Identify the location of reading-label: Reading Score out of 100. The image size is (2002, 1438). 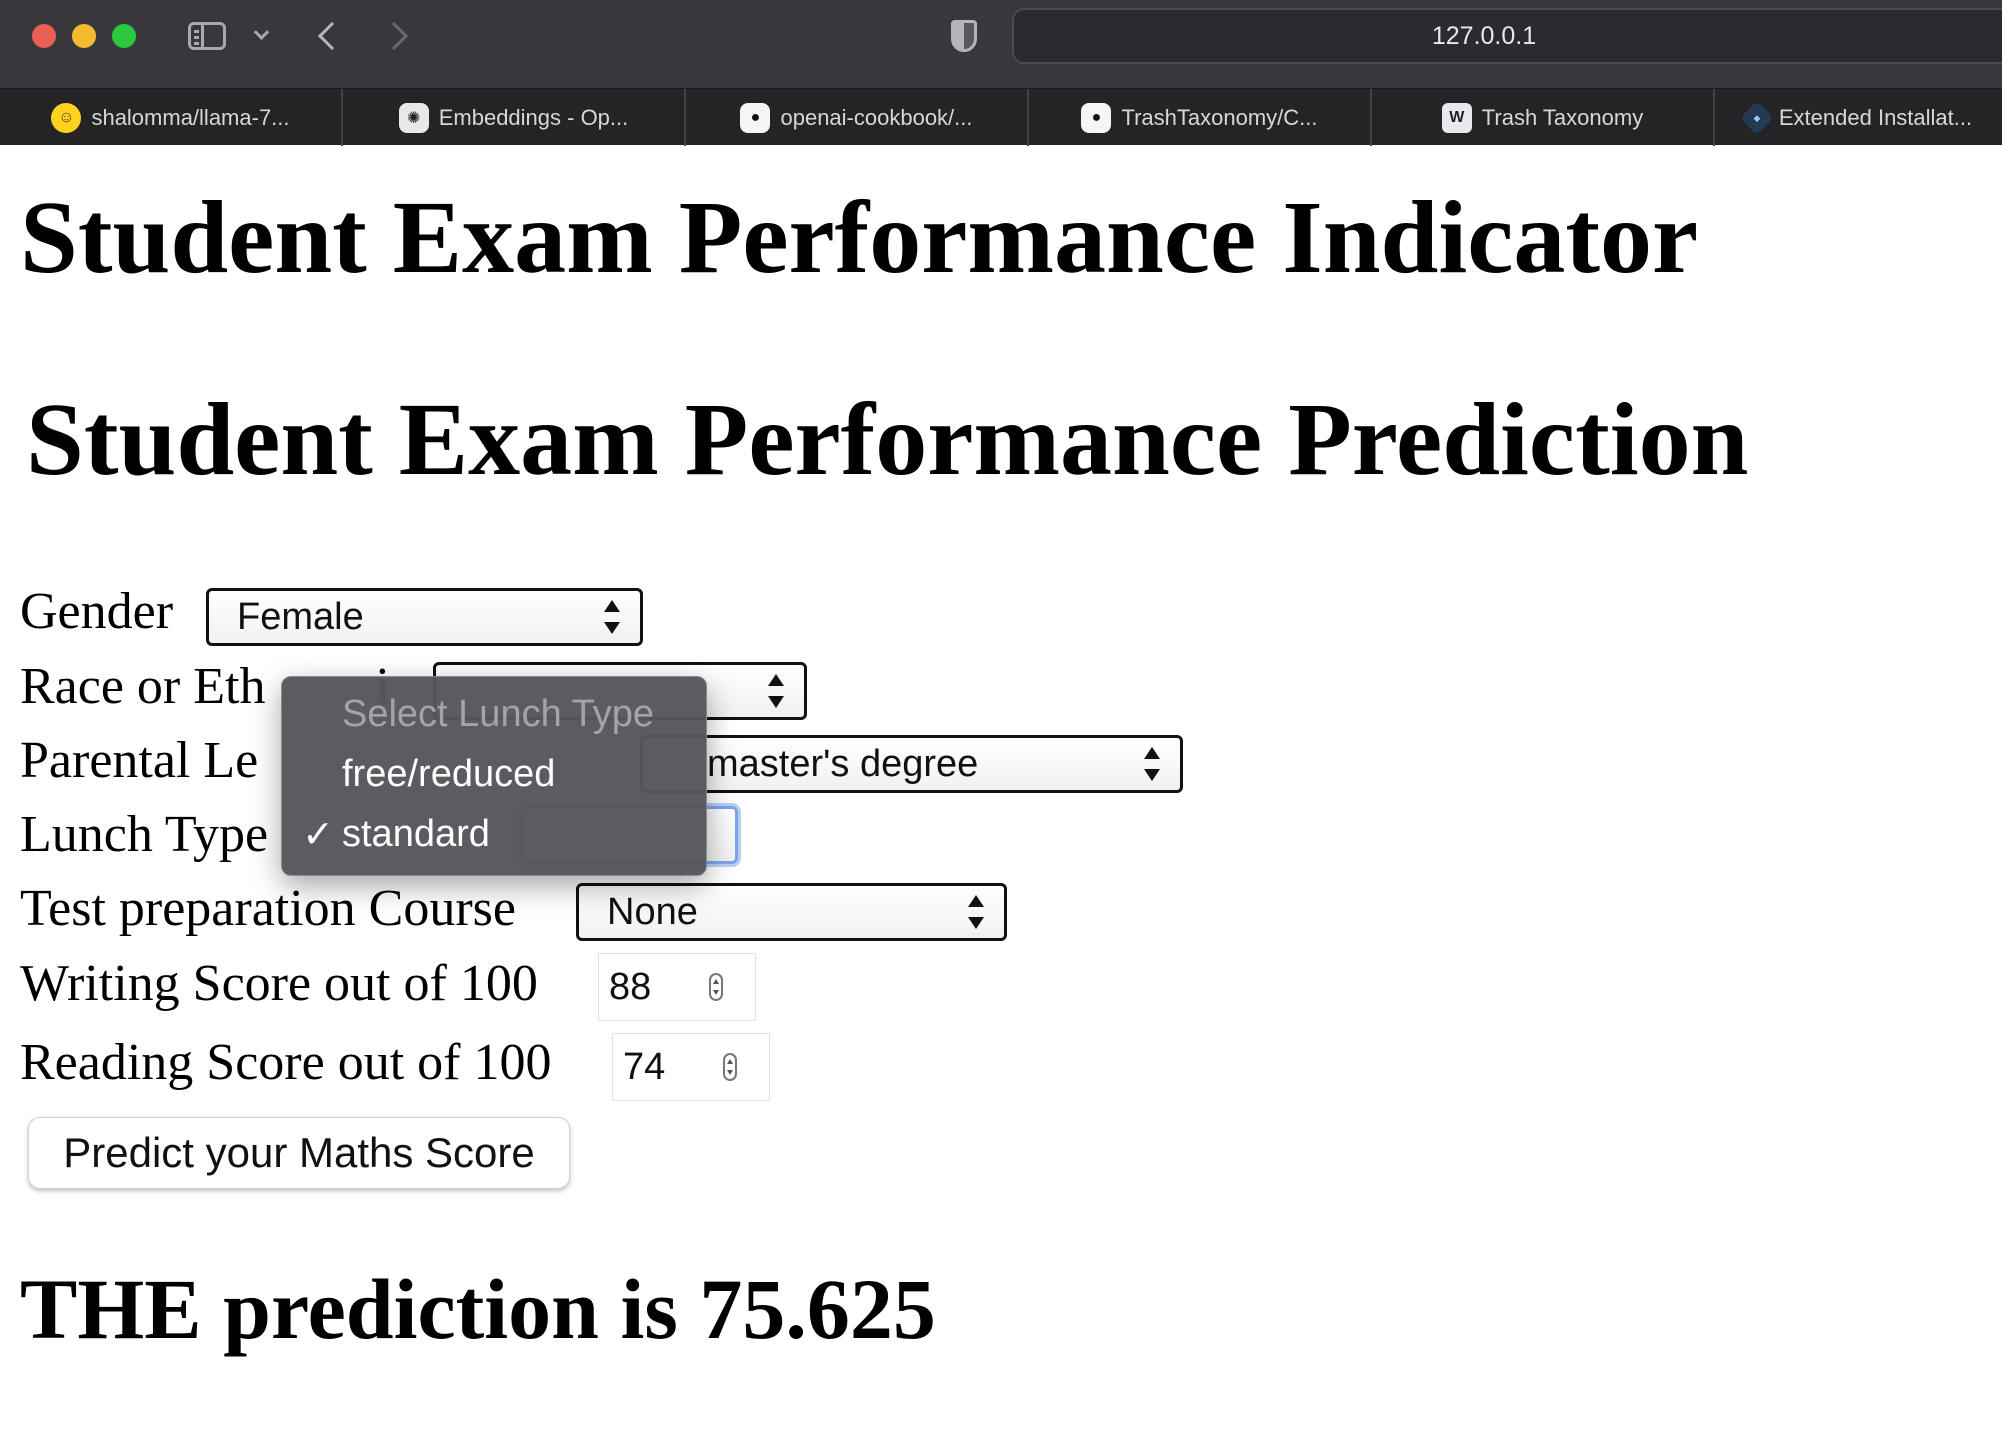
(286, 1062).